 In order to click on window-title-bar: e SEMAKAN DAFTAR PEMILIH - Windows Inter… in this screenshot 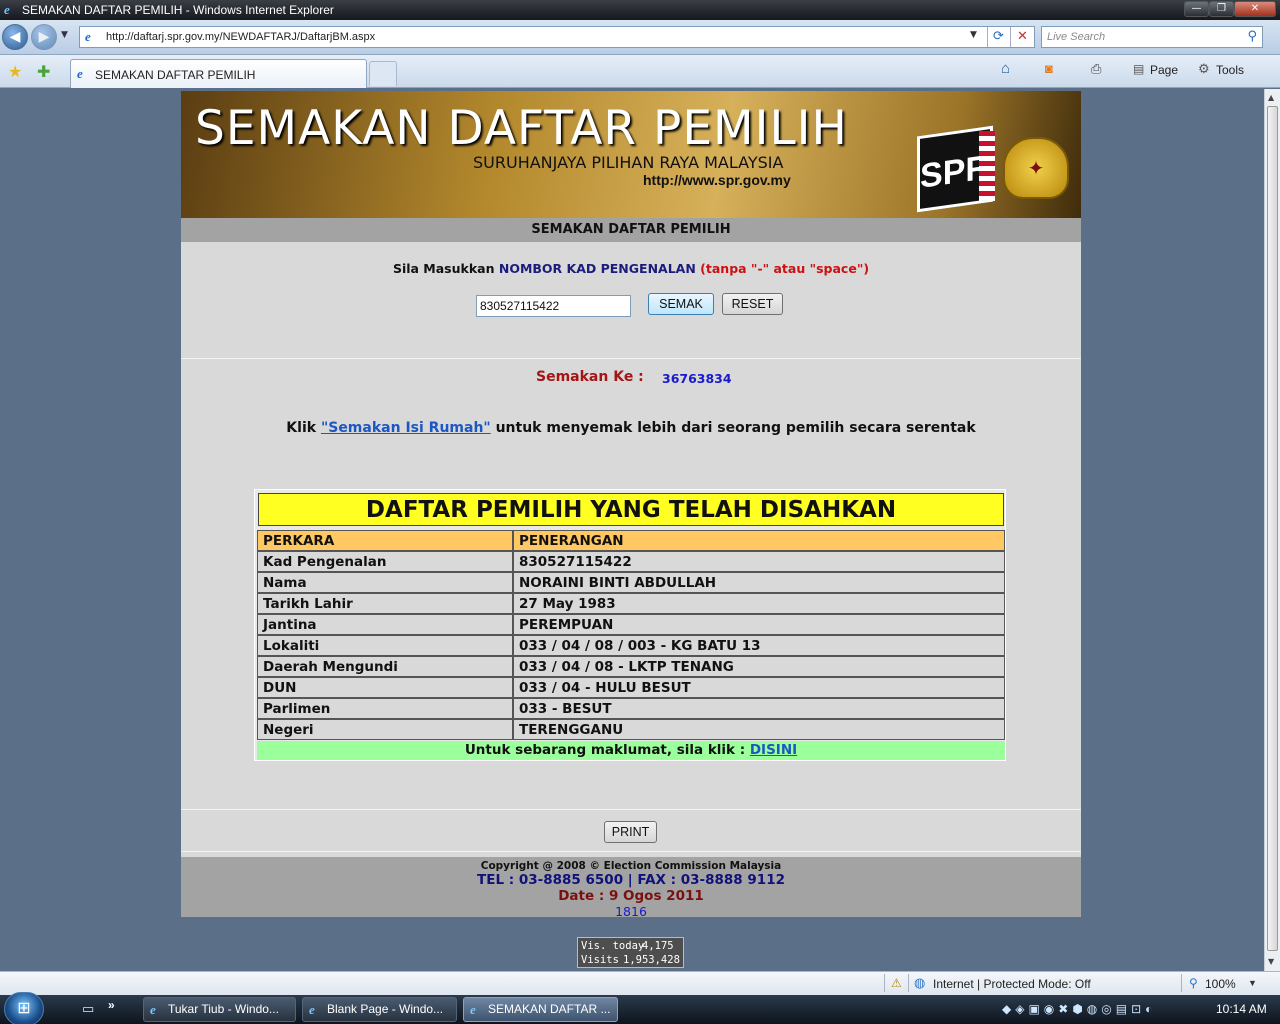, I will do `click(640, 10)`.